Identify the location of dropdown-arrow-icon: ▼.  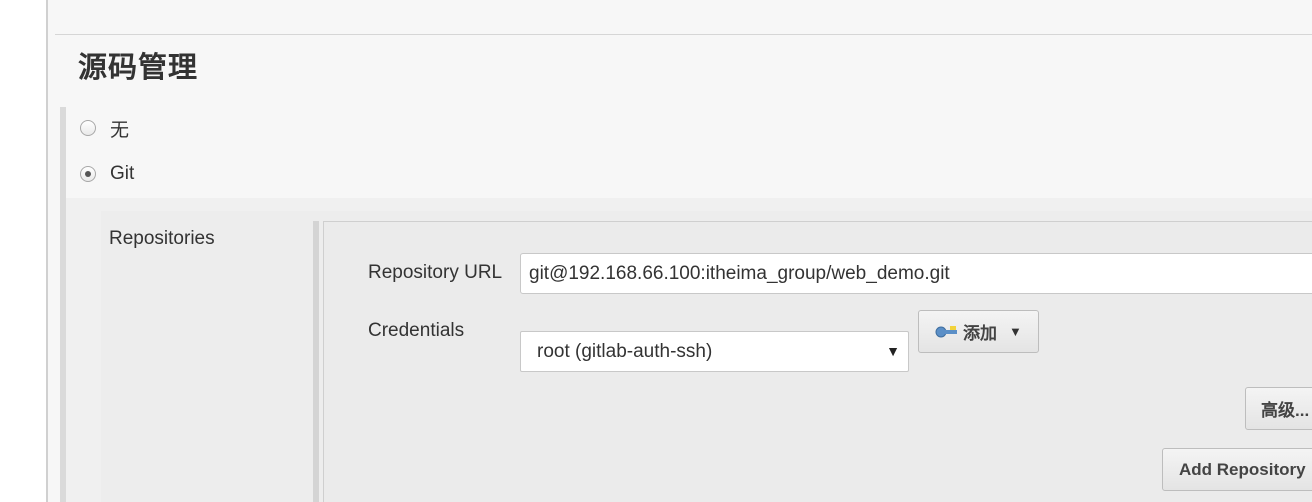
(893, 351).